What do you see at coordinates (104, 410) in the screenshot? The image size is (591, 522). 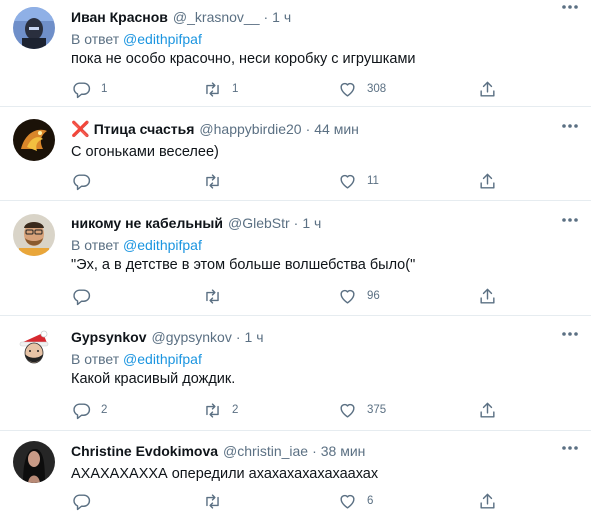 I see `reply-count: 2` at bounding box center [104, 410].